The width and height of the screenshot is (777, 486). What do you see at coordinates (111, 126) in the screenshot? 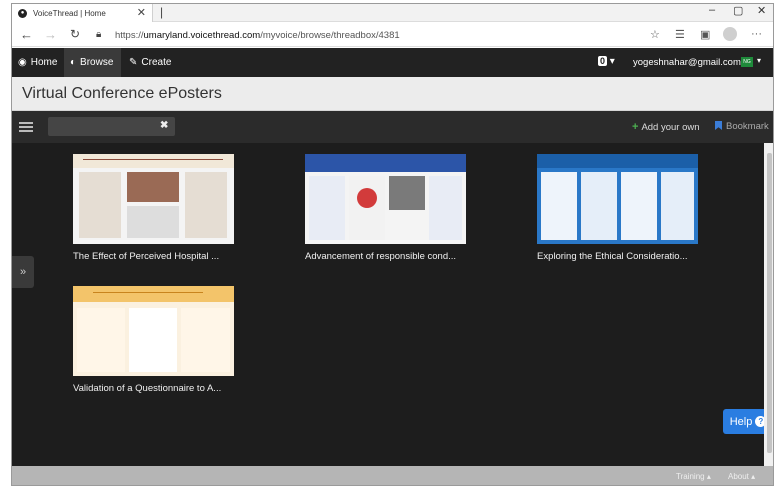
I see `search-input` at bounding box center [111, 126].